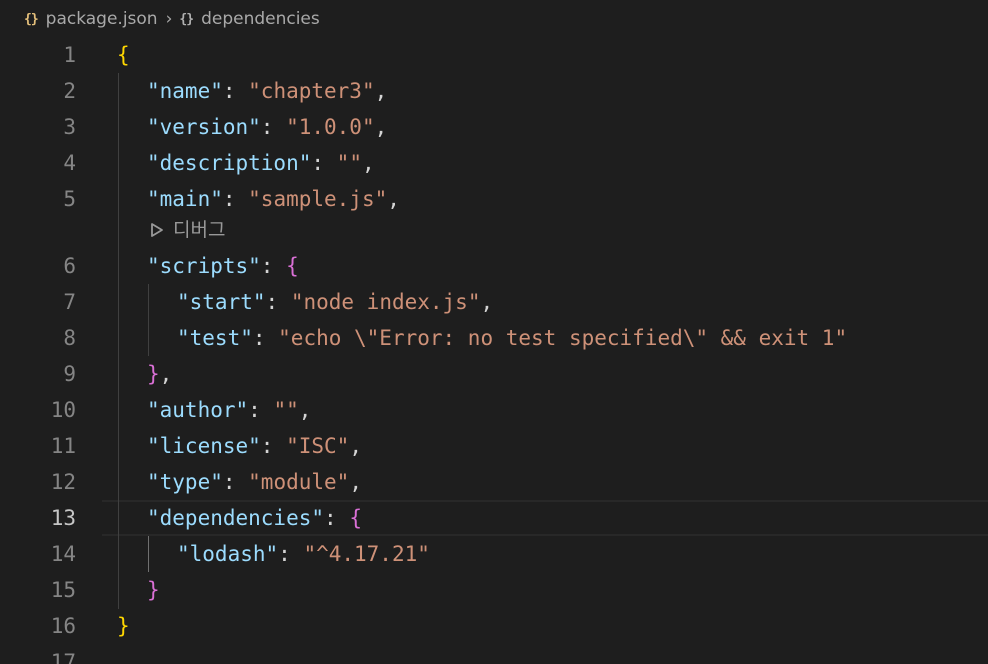  Describe the element at coordinates (69, 91) in the screenshot. I see `line-number: 2` at that location.